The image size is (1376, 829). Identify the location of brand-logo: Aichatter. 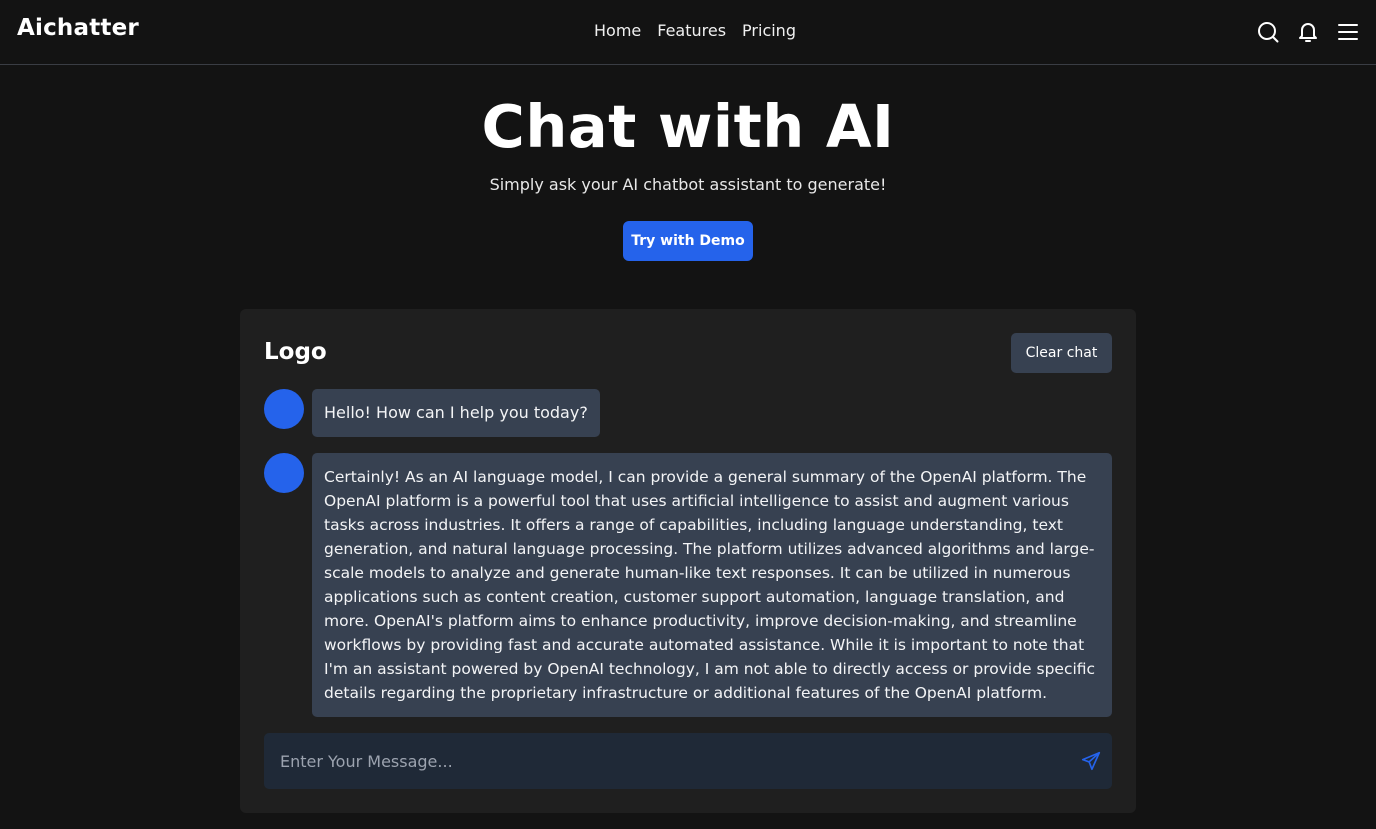
(78, 28).